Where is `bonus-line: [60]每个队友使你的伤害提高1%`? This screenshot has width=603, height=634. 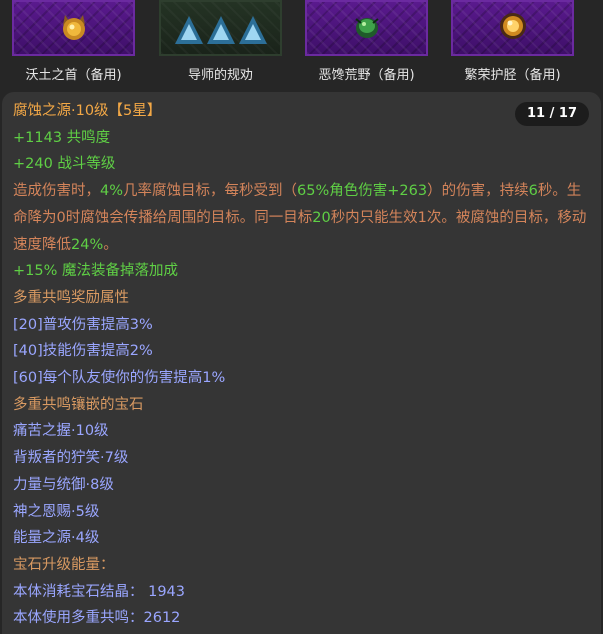
bonus-line: [60]每个队友使你的伤害提高1% is located at coordinates (119, 378).